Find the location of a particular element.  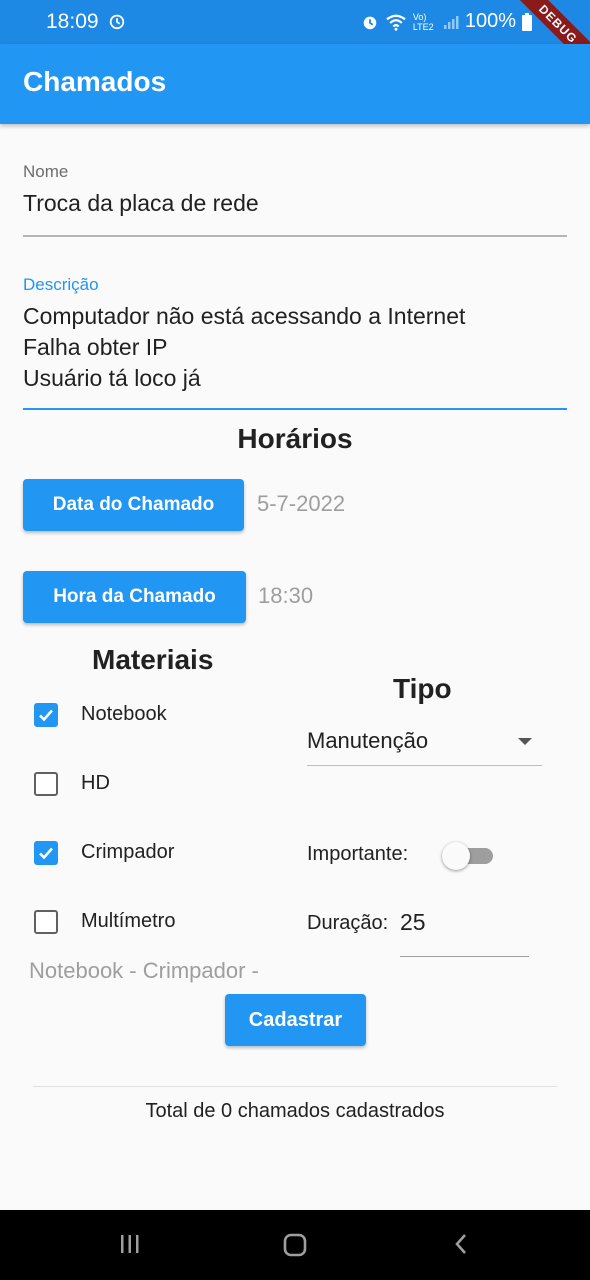

duracao-underline is located at coordinates (464, 956).